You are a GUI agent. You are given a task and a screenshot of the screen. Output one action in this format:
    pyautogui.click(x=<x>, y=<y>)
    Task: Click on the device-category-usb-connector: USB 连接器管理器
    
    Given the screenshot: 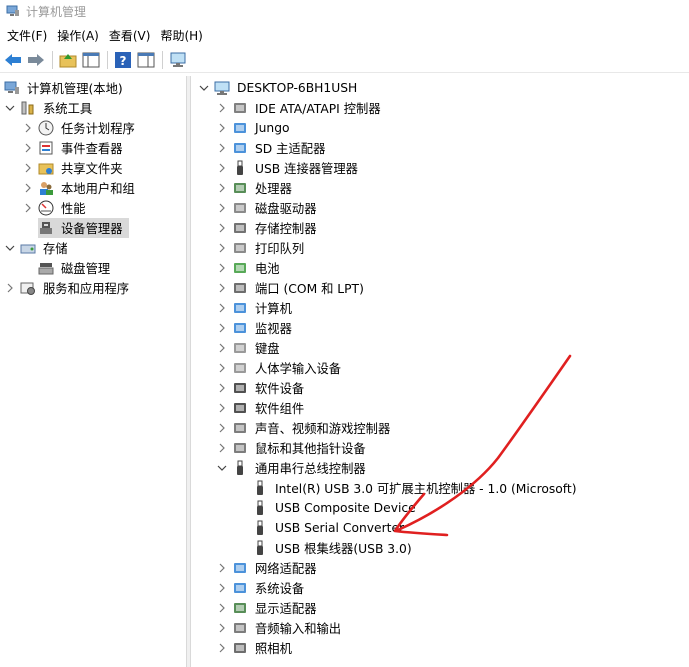 What is the action you would take?
    pyautogui.click(x=288, y=168)
    